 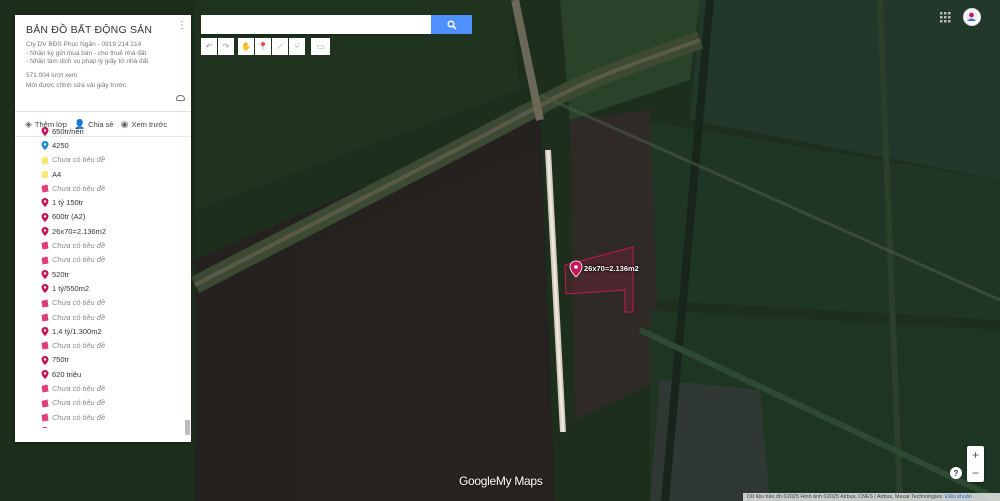 I want to click on zoom-out-button: −, so click(x=975, y=473).